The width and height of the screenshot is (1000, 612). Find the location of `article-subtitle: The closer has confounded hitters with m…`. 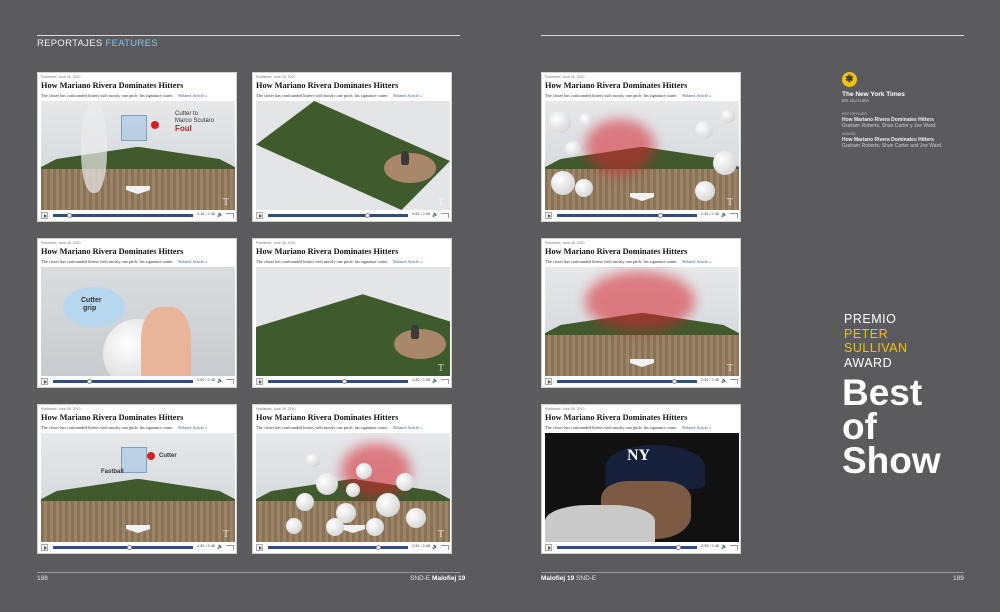

article-subtitle: The closer has confounded hitters with m… is located at coordinates (124, 261).